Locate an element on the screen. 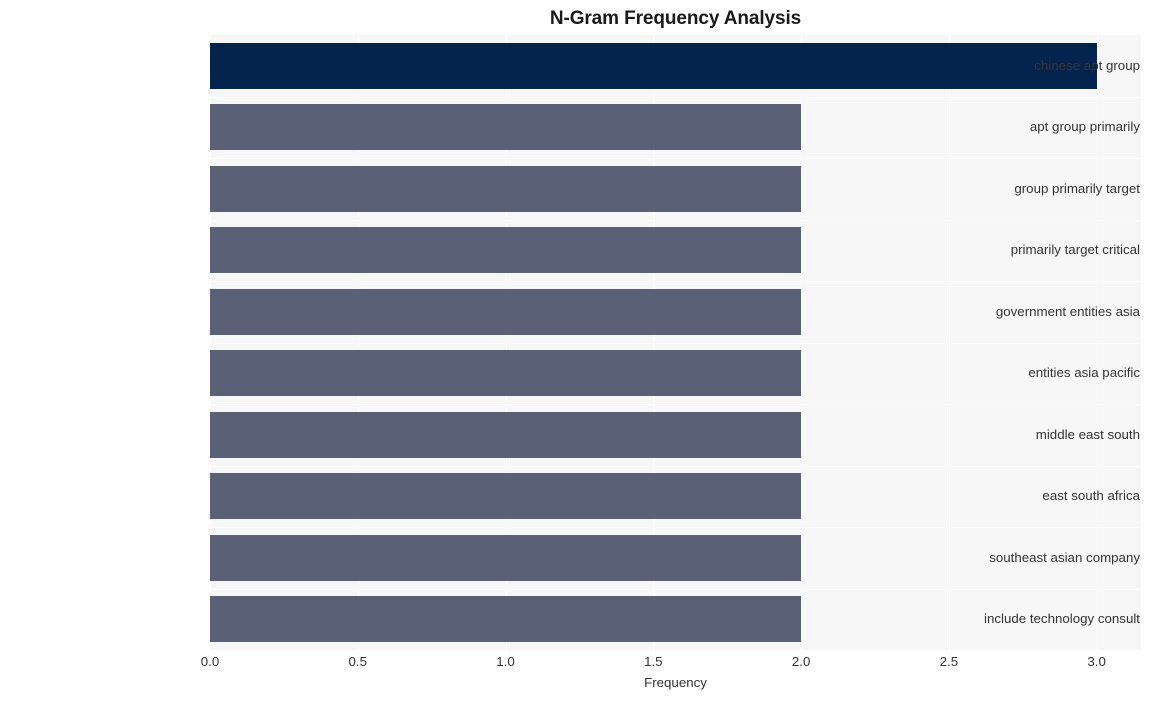 The height and width of the screenshot is (701, 1149). y-axis-tick-label: middle east south is located at coordinates (1087, 434).